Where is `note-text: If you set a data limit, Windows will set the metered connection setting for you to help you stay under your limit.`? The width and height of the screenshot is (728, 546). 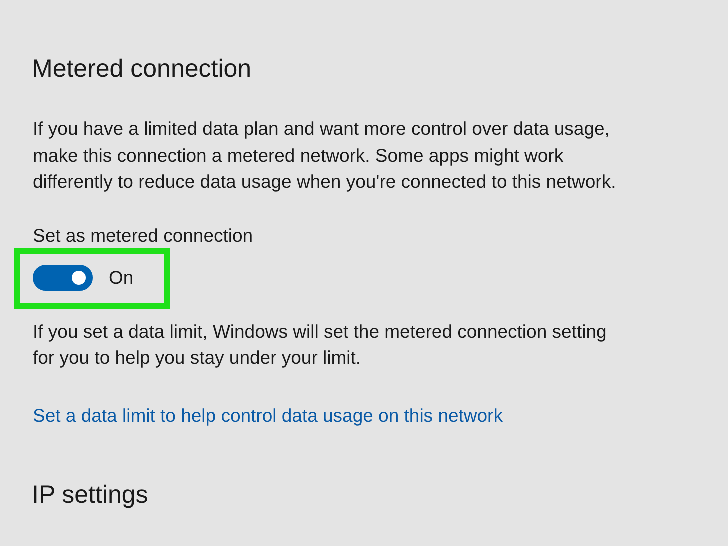 note-text: If you set a data limit, Windows will set the metered connection setting for you to help you stay under your limit. is located at coordinates (320, 345).